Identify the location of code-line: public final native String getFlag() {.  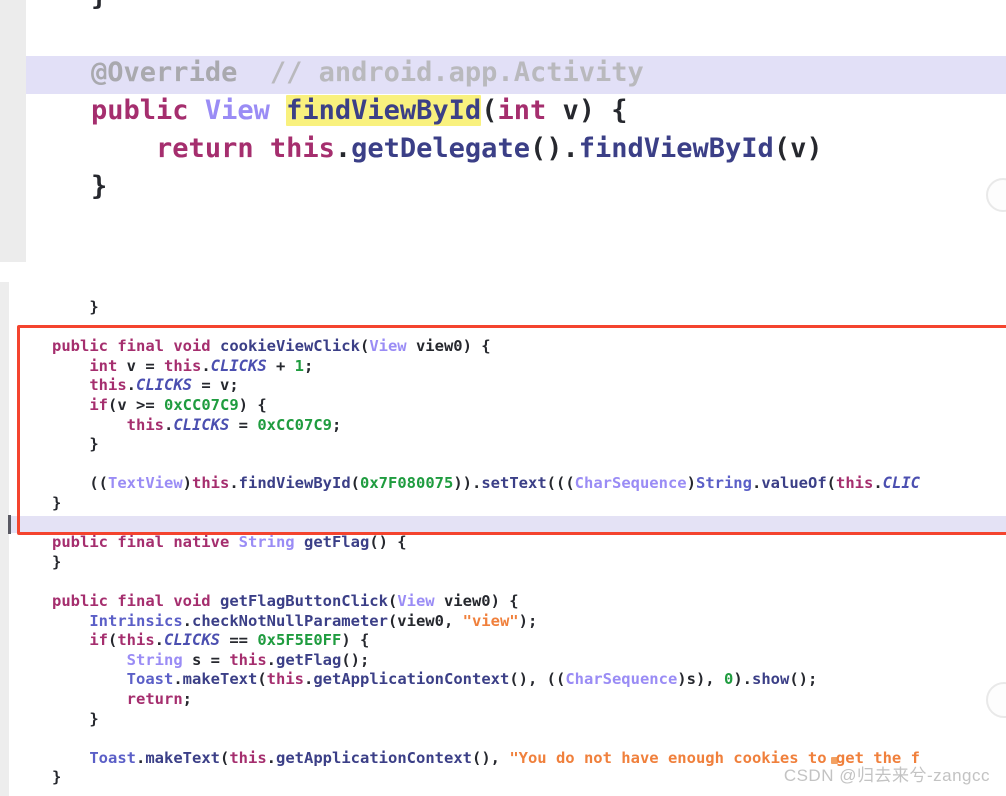
(503, 543).